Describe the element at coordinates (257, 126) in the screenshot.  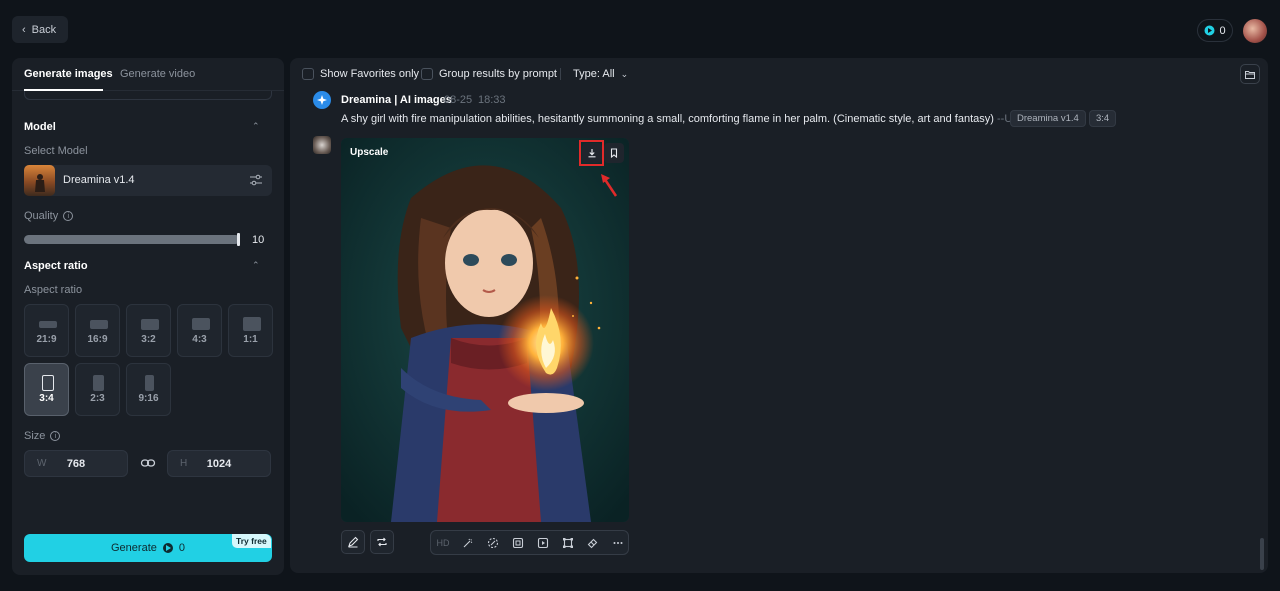
I see `collapse-model-icon: ⌃` at that location.